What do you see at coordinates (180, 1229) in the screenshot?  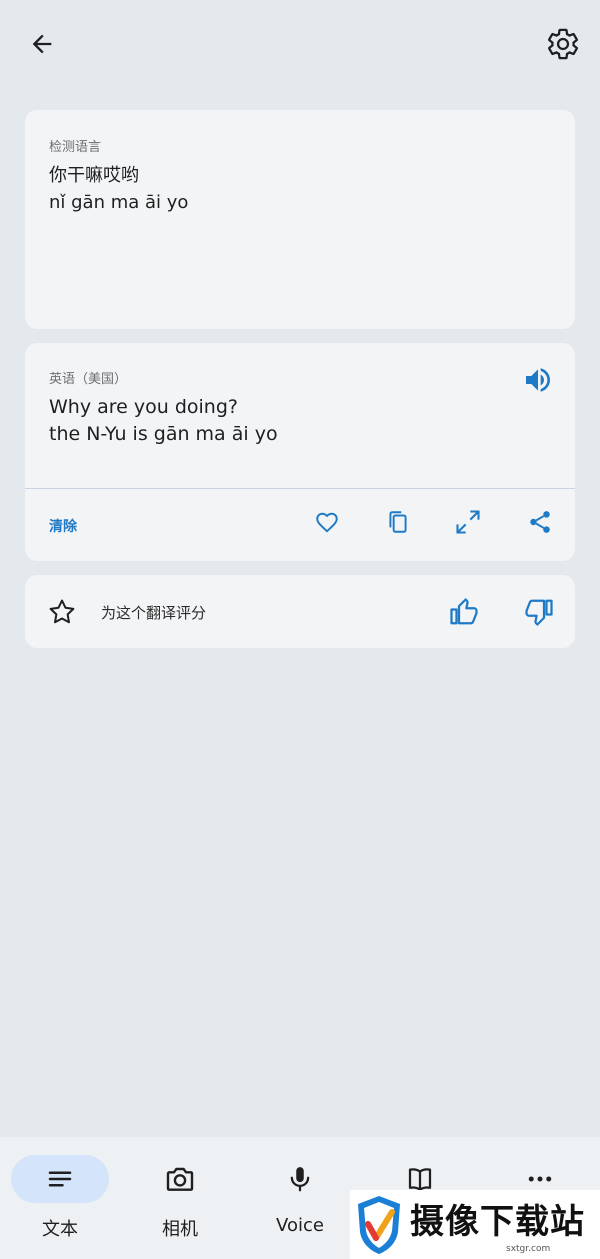 I see `nav-label-camera: 相机` at bounding box center [180, 1229].